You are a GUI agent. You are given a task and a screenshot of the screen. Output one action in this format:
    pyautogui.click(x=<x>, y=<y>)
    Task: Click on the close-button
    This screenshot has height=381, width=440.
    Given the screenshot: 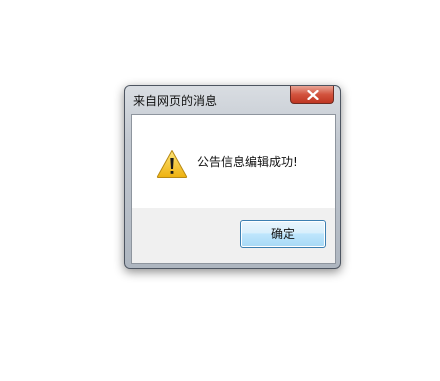 What is the action you would take?
    pyautogui.click(x=312, y=95)
    